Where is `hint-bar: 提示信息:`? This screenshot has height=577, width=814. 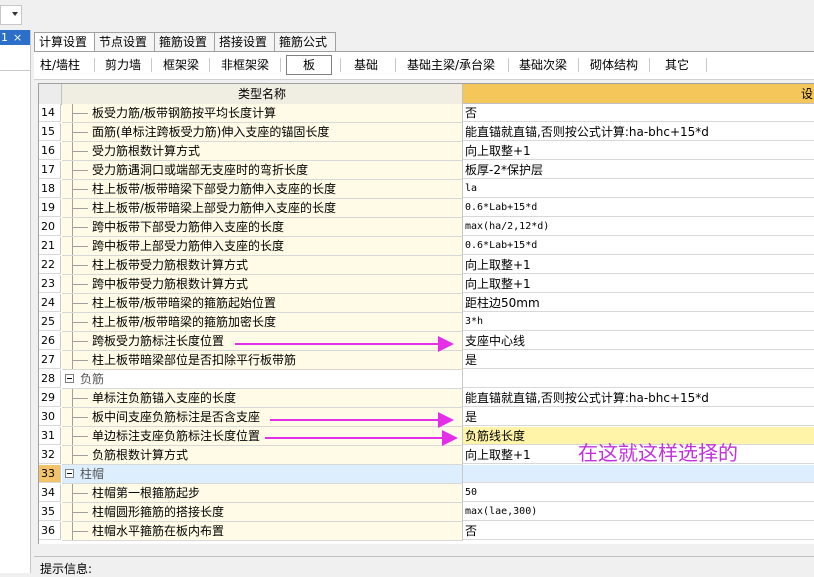
hint-bar: 提示信息: is located at coordinates (424, 566).